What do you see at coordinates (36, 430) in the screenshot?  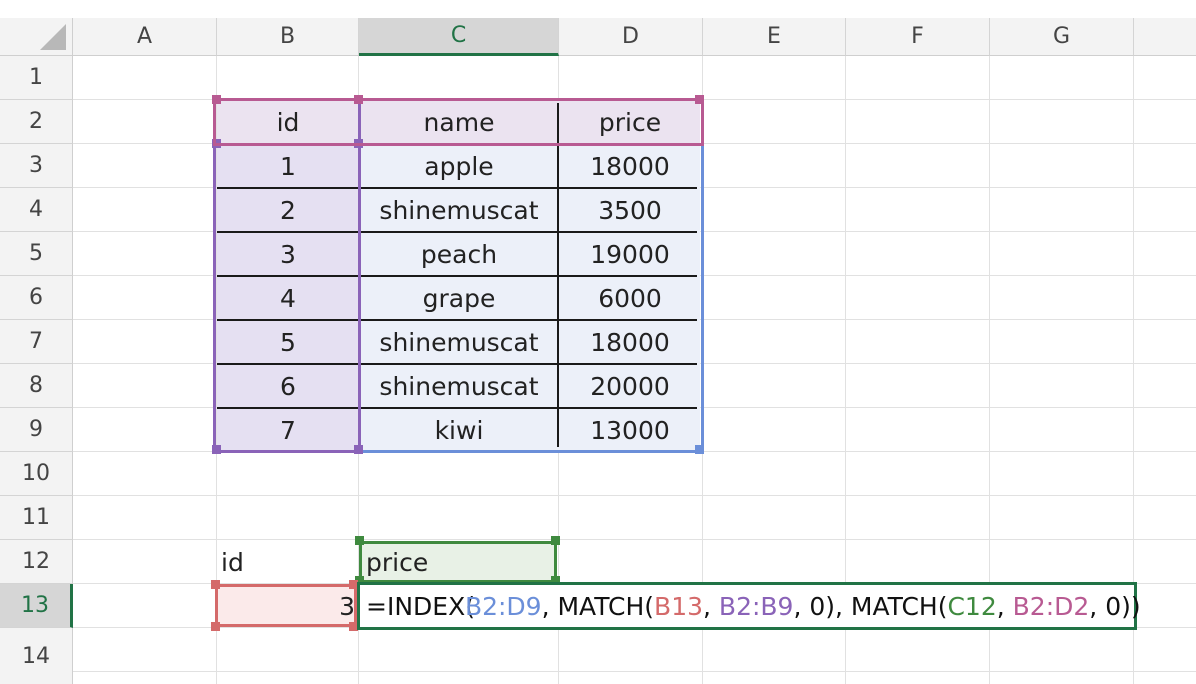 I see `row-header-9: 9` at bounding box center [36, 430].